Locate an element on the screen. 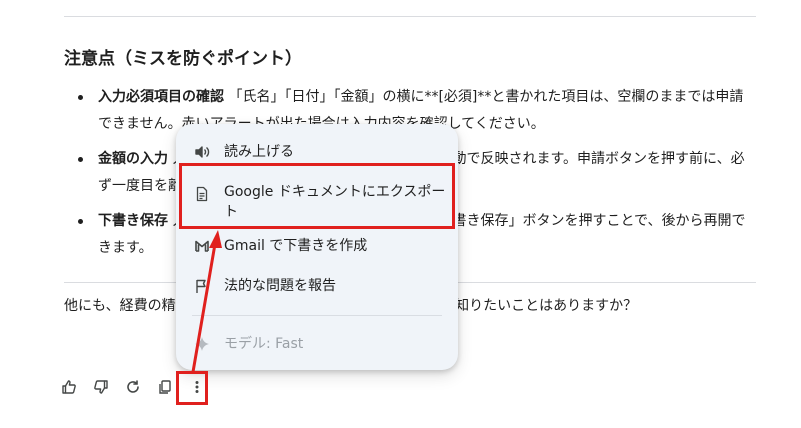 The image size is (801, 428). copy-button is located at coordinates (165, 387).